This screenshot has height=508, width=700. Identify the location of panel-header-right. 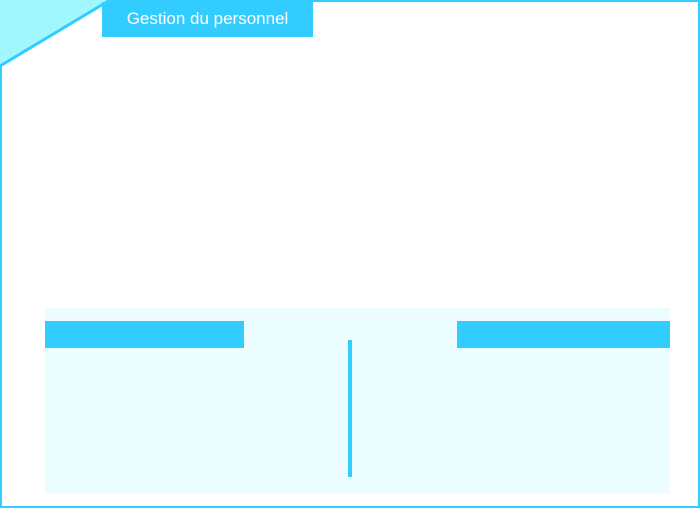
(563, 334).